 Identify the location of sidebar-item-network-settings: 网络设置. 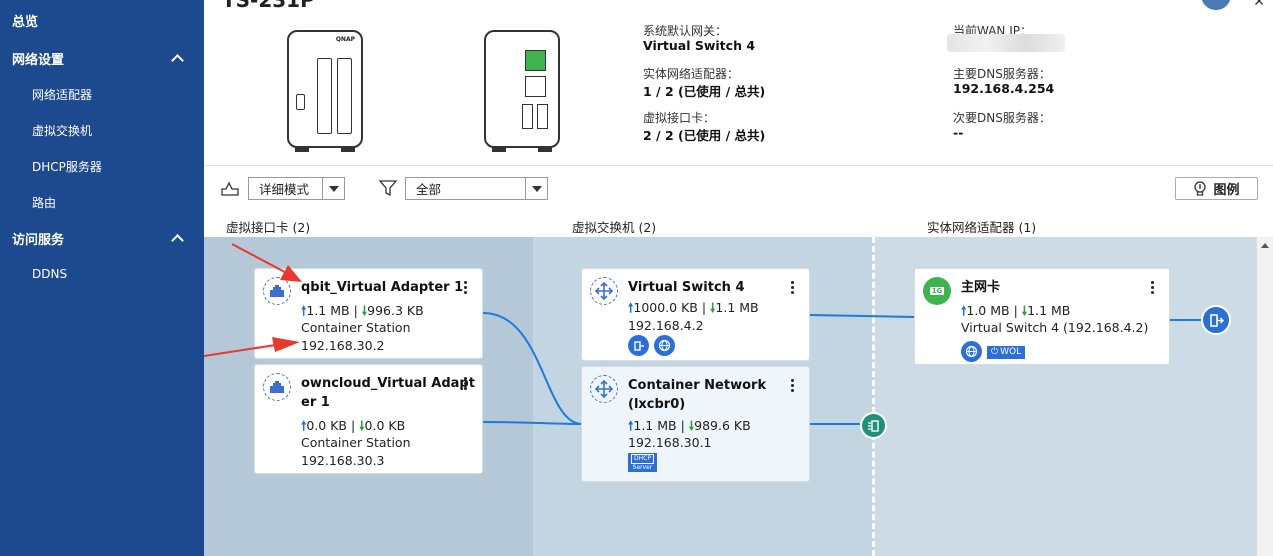
(102, 58).